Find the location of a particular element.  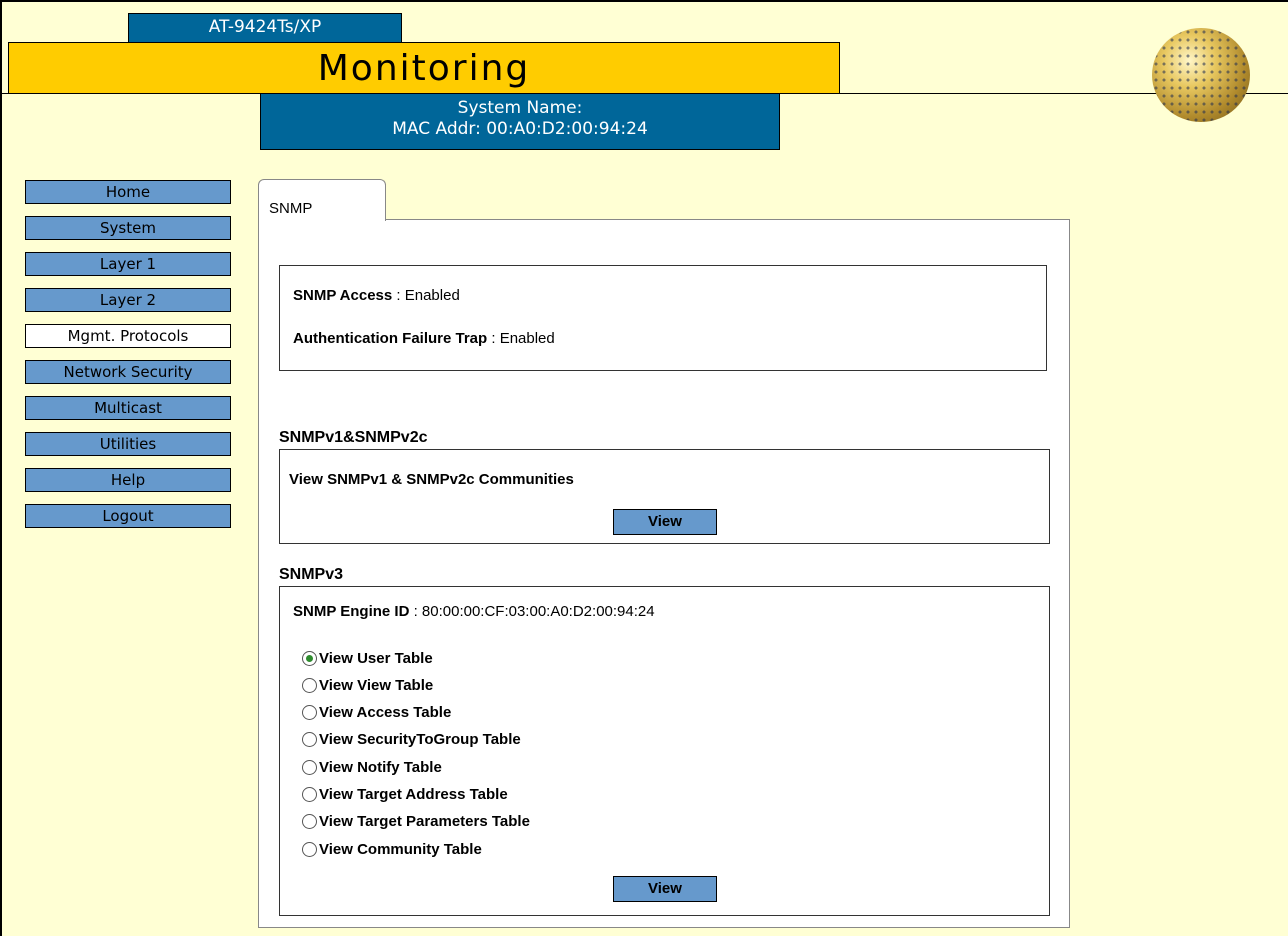

nav-home-button: Home is located at coordinates (128, 192).